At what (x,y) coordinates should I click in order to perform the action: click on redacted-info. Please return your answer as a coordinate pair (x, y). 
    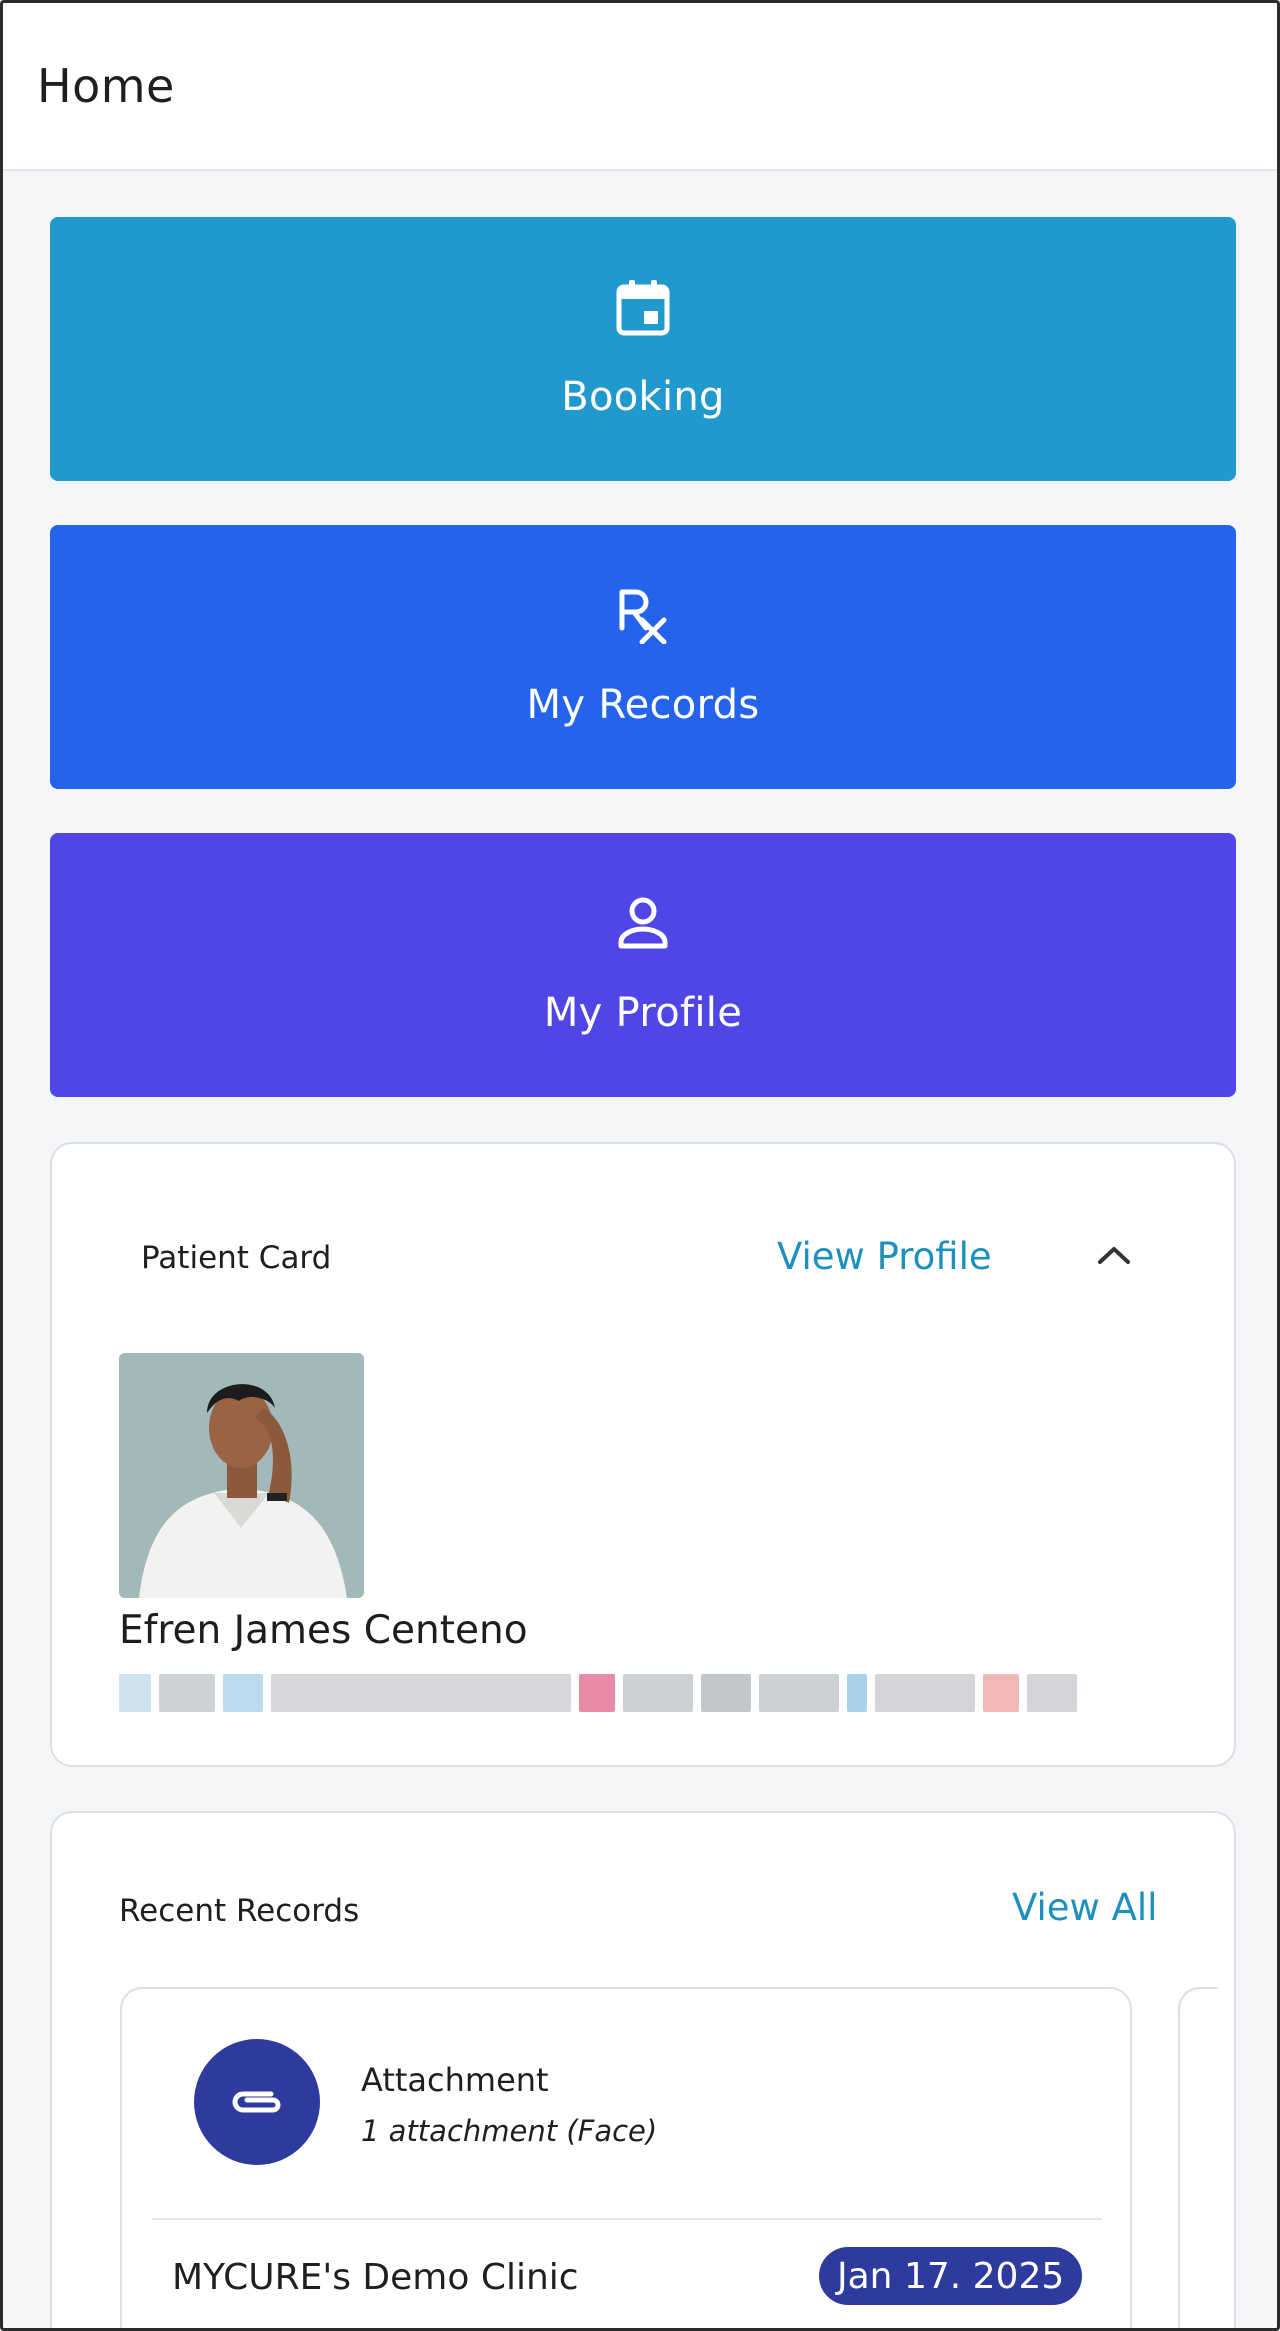
    Looking at the image, I should click on (644, 1693).